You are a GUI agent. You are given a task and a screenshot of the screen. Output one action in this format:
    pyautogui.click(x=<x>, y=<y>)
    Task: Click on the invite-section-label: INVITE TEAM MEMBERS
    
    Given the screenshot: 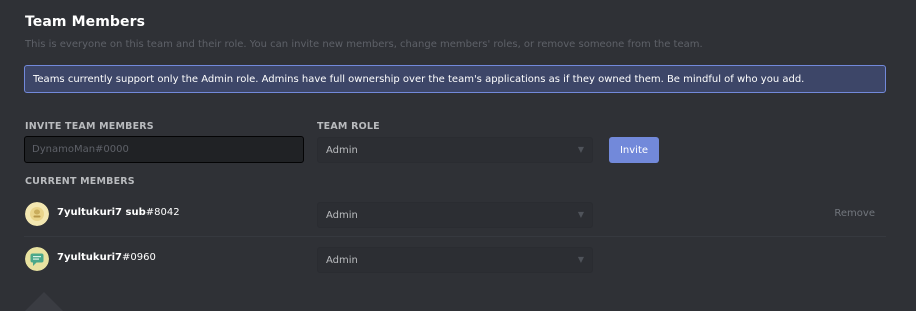 What is the action you would take?
    pyautogui.click(x=89, y=126)
    